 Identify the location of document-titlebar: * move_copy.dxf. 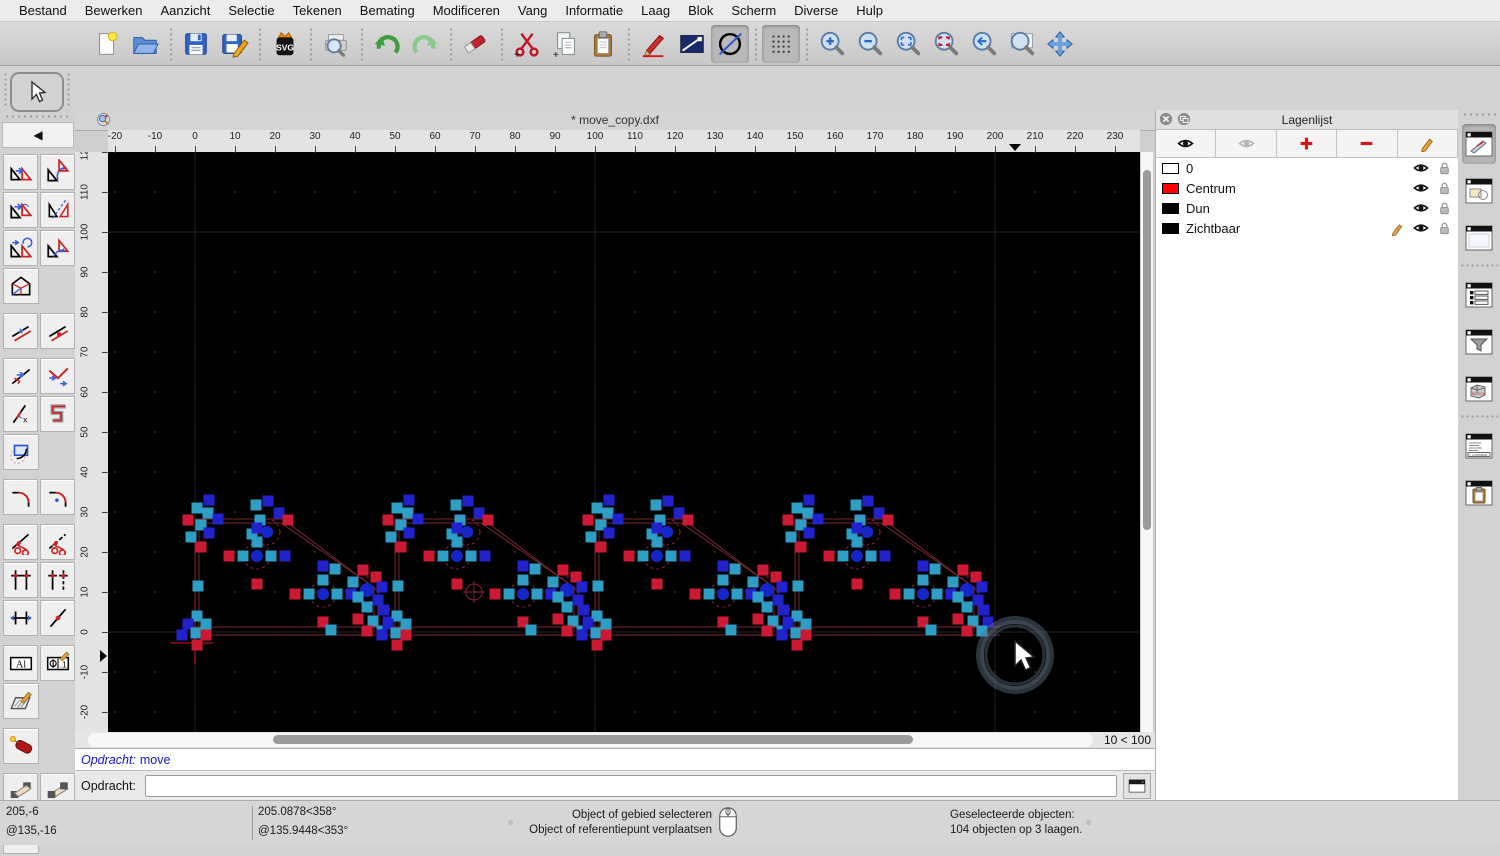
(615, 120).